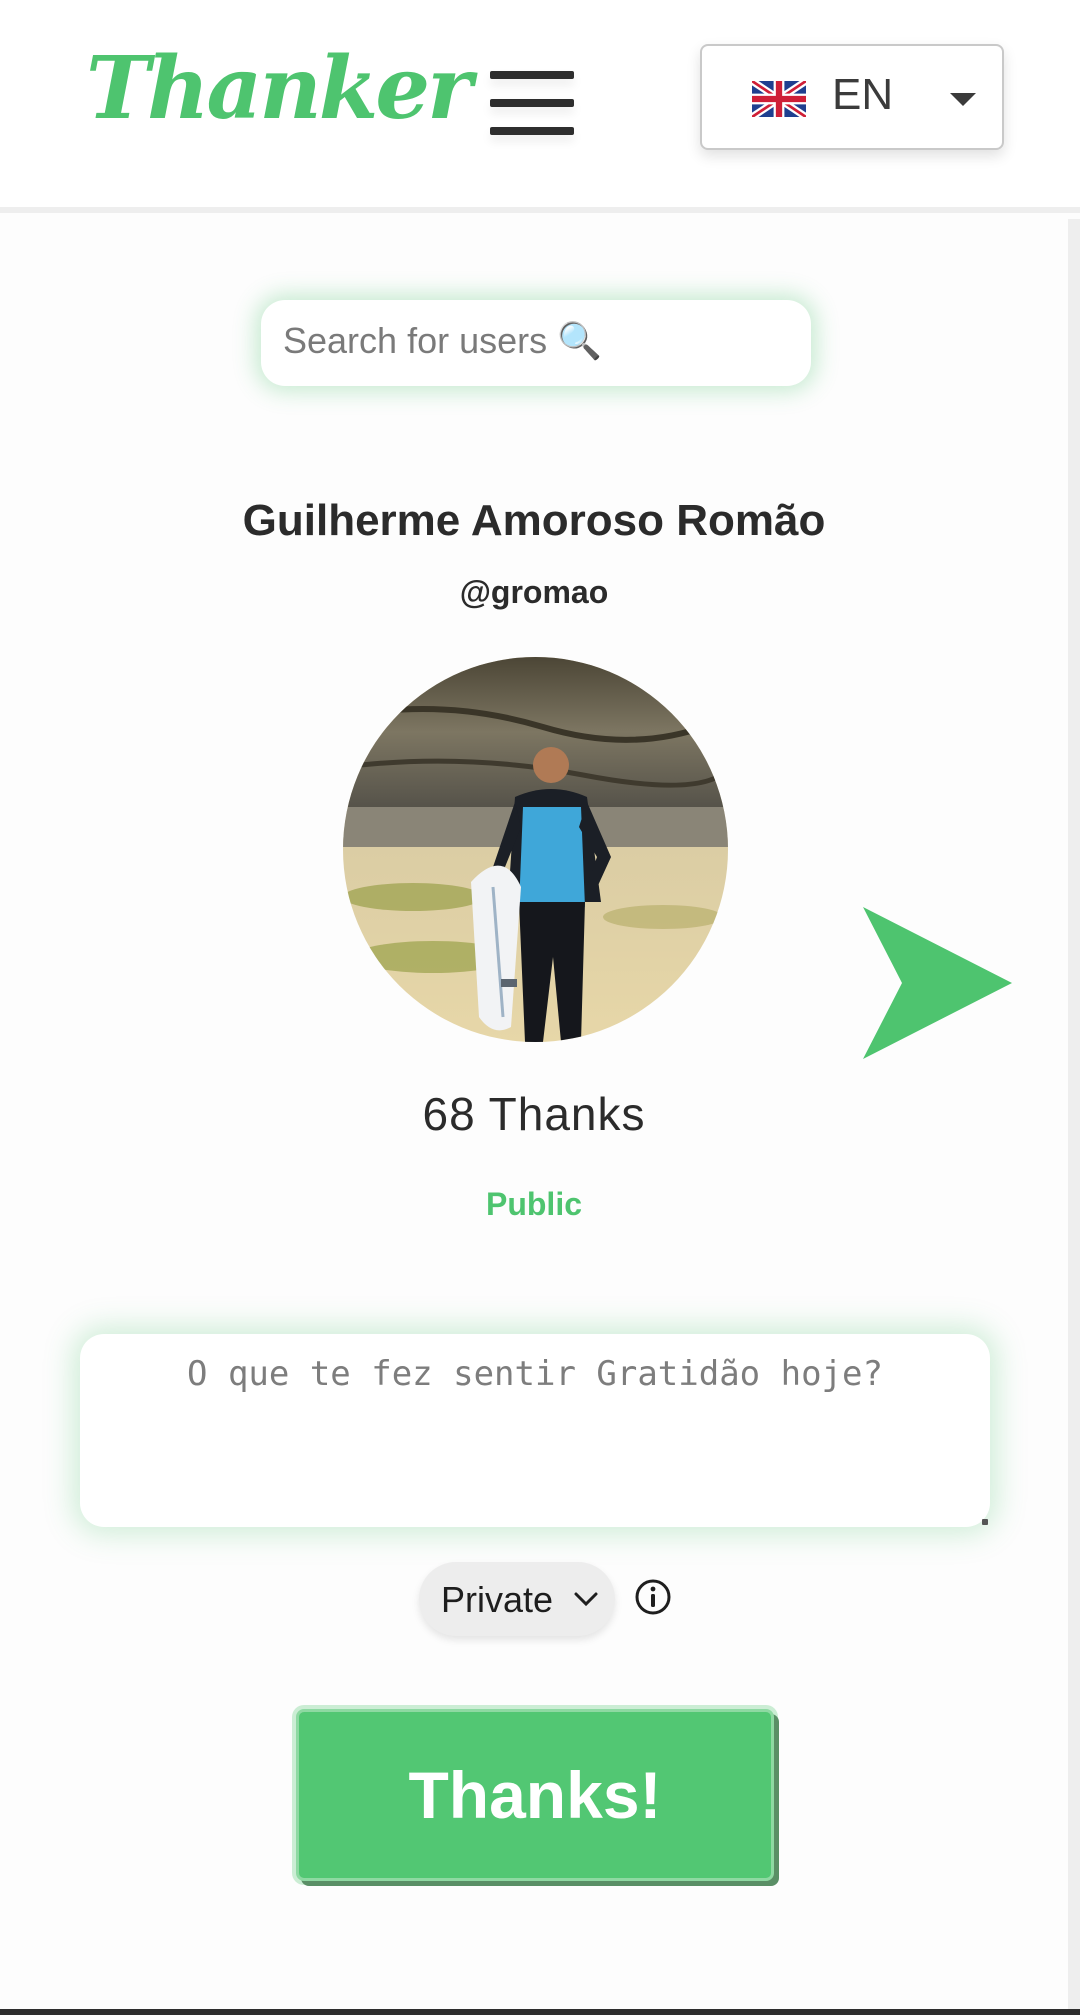  What do you see at coordinates (540, 2012) in the screenshot?
I see `bottom-edge` at bounding box center [540, 2012].